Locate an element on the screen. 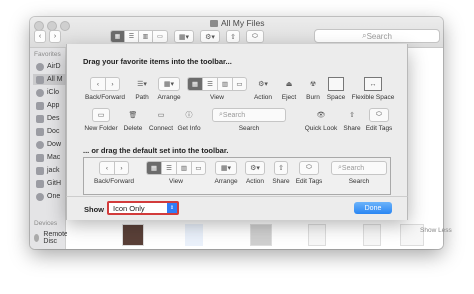 The height and width of the screenshot is (294, 474). sidebar-favorites-heading: Favorites is located at coordinates (47, 54).